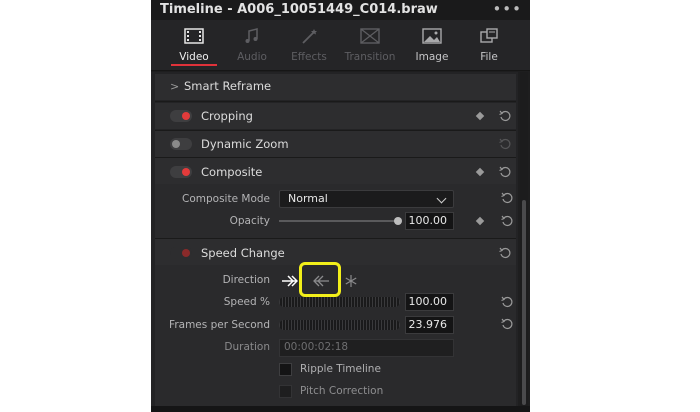 The width and height of the screenshot is (700, 412). What do you see at coordinates (226, 199) in the screenshot?
I see `composite-mode-label: Composite Mode` at bounding box center [226, 199].